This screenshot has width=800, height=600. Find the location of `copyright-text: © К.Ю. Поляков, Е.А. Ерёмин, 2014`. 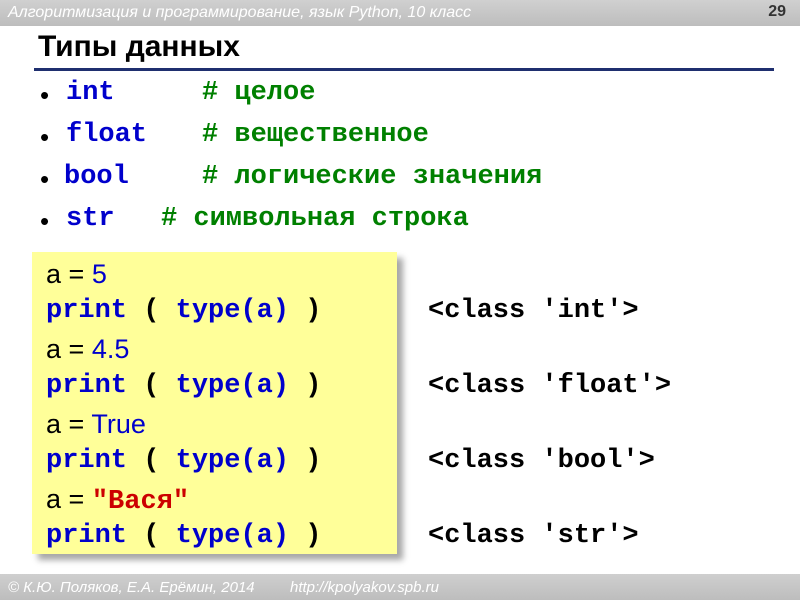

copyright-text: © К.Ю. Поляков, Е.А. Ерёмин, 2014 is located at coordinates (131, 587).